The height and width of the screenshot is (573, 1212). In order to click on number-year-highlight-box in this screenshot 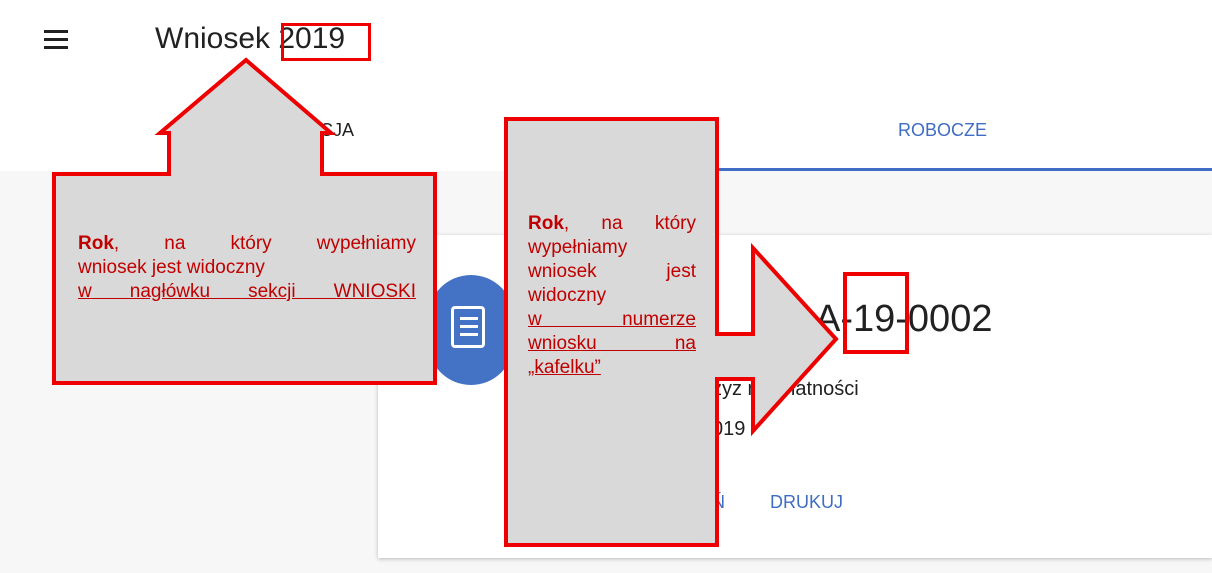, I will do `click(876, 313)`.